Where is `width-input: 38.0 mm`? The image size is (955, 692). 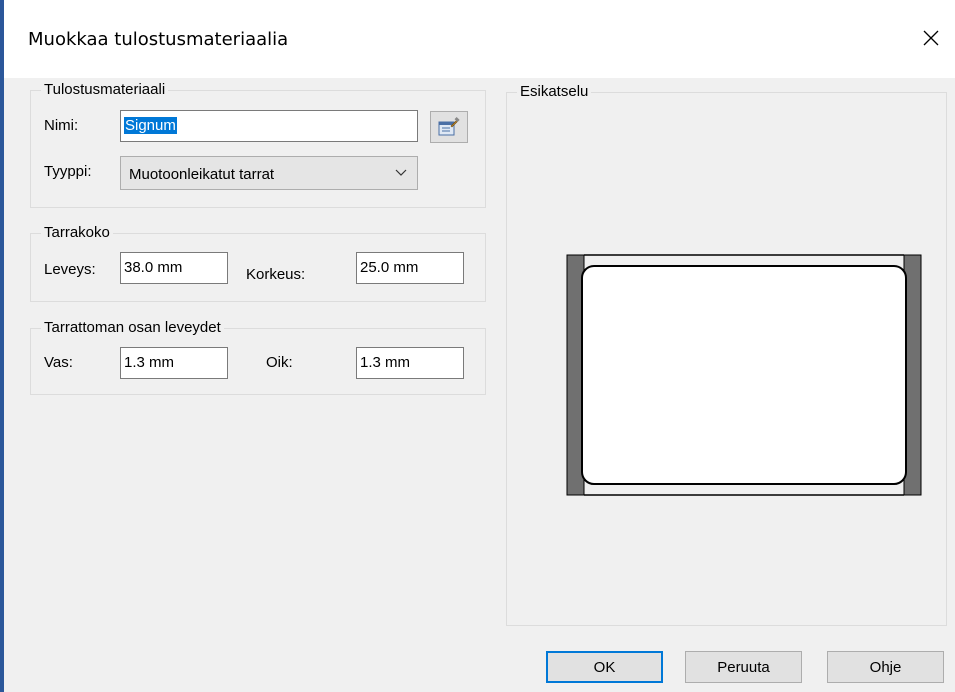 width-input: 38.0 mm is located at coordinates (174, 268).